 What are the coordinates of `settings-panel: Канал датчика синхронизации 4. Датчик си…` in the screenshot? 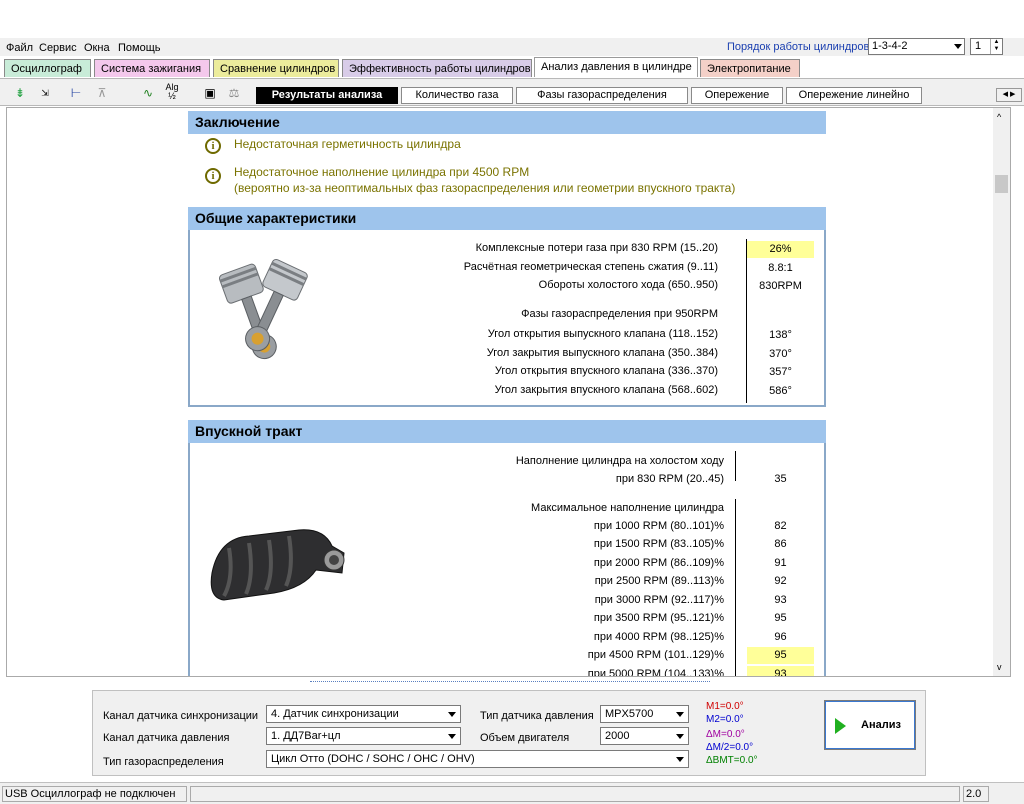 It's located at (509, 733).